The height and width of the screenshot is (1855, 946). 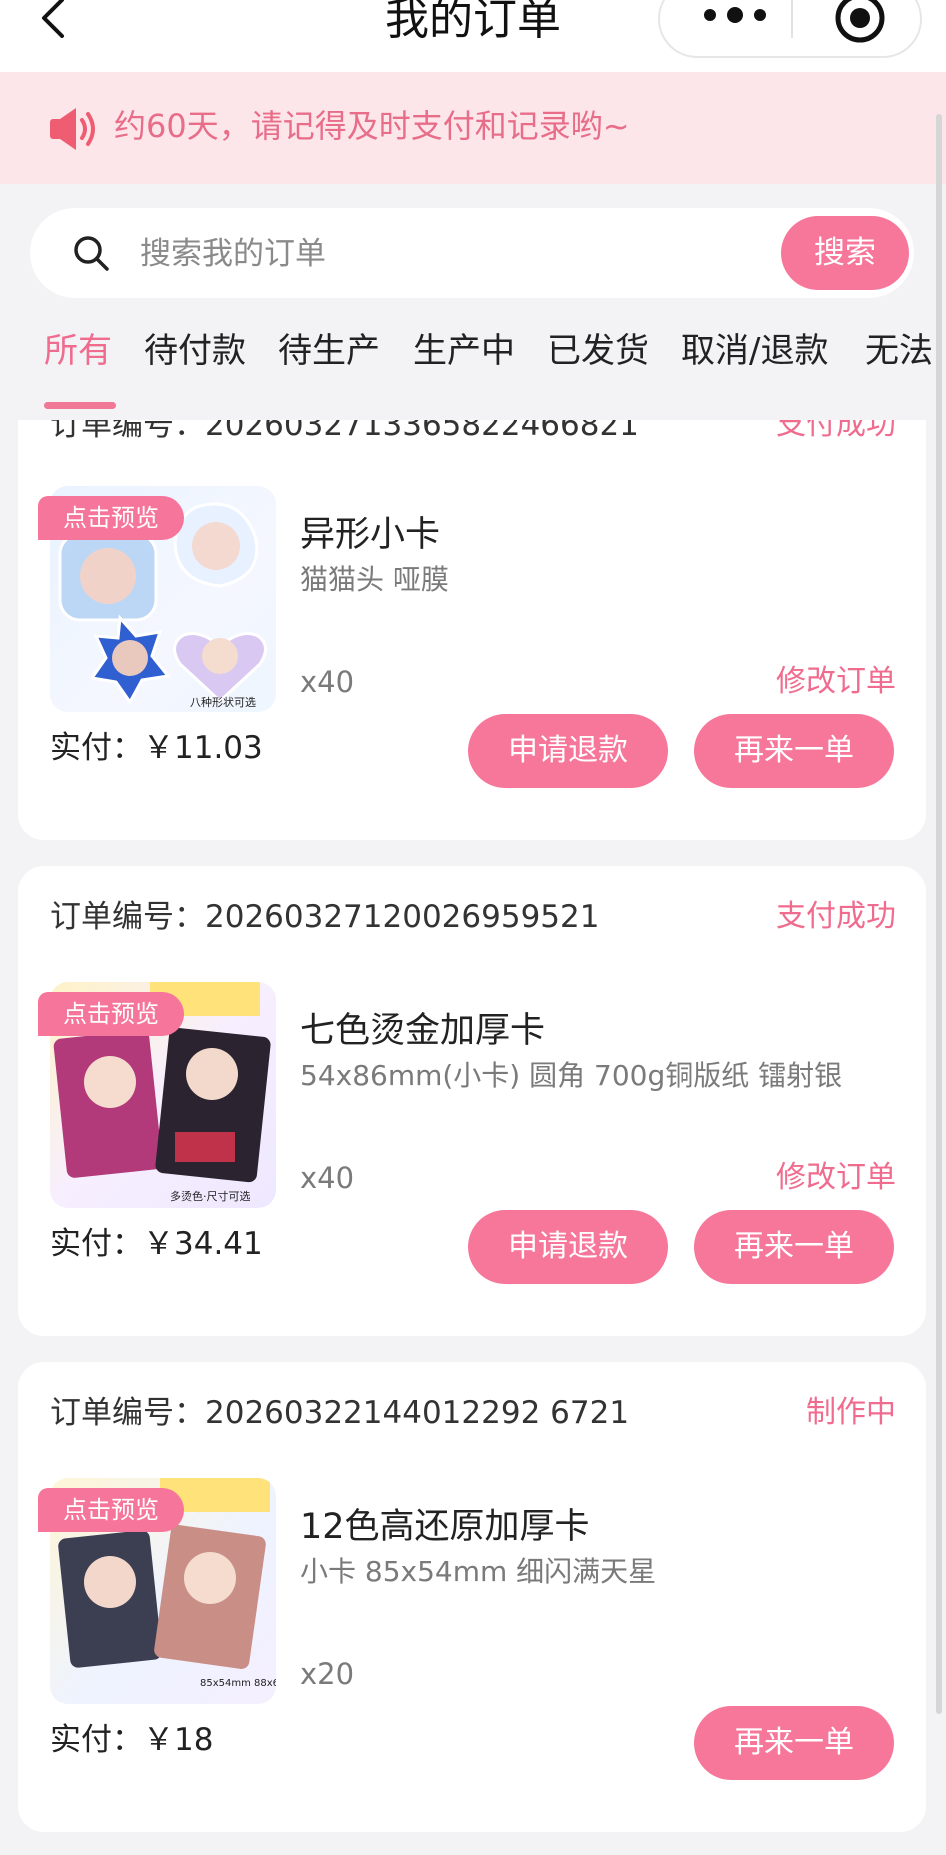 I want to click on tab-shipped: 已发货, so click(x=598, y=351).